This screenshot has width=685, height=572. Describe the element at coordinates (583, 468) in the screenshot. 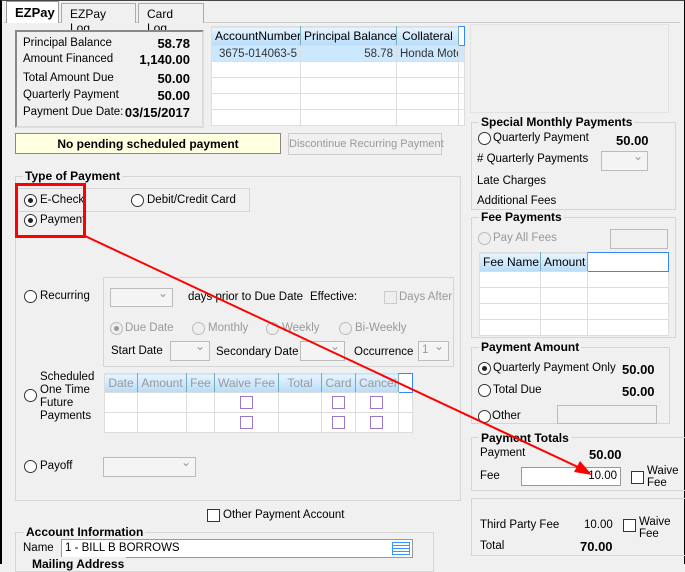

I see `arrow-head-icon` at that location.